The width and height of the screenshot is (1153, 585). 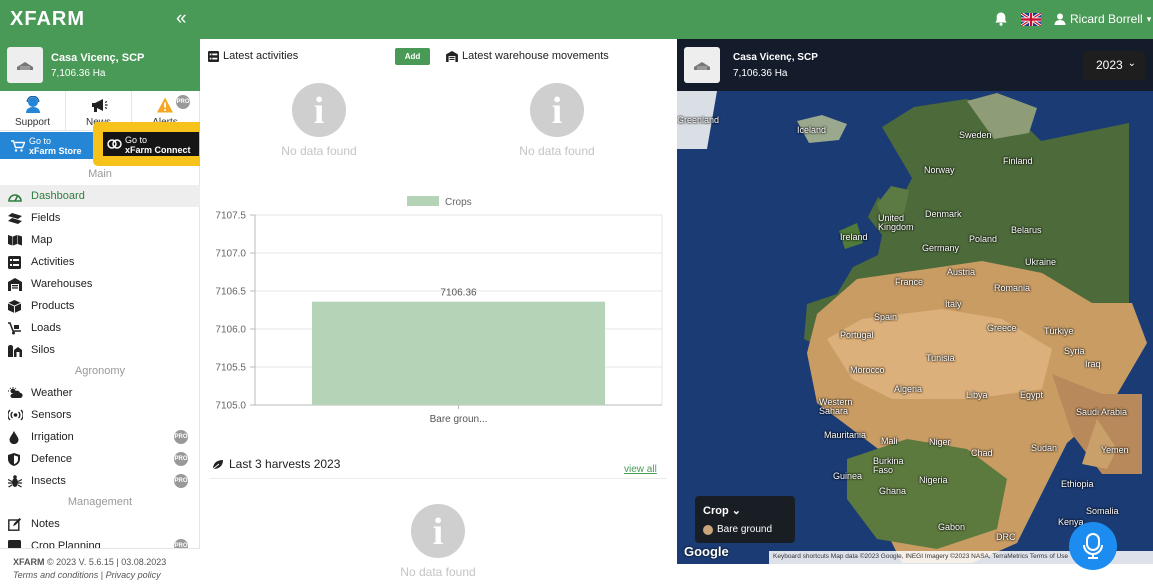 I want to click on view-all-harvests-link: view all, so click(x=640, y=469).